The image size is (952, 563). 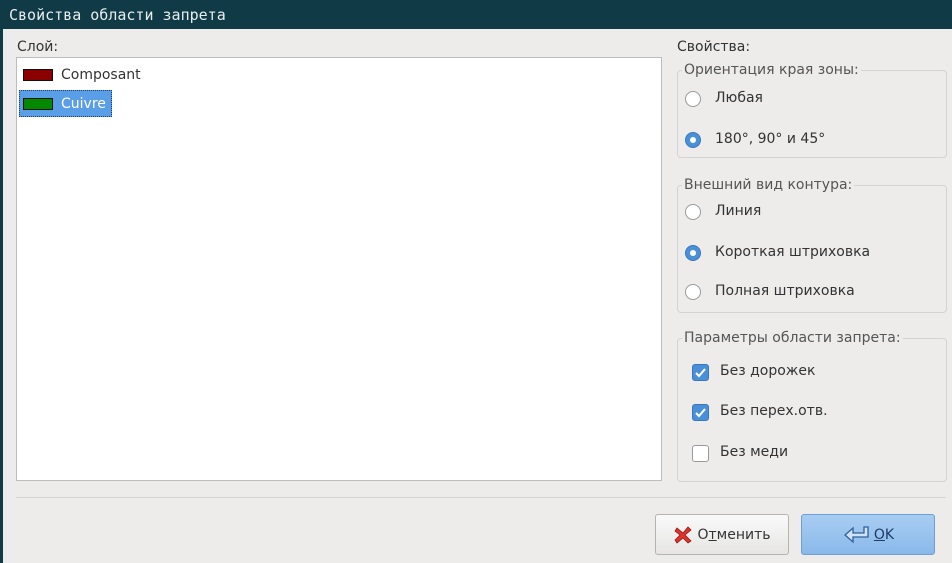 What do you see at coordinates (693, 253) in the screenshot?
I see `outline-short-hatch-radio` at bounding box center [693, 253].